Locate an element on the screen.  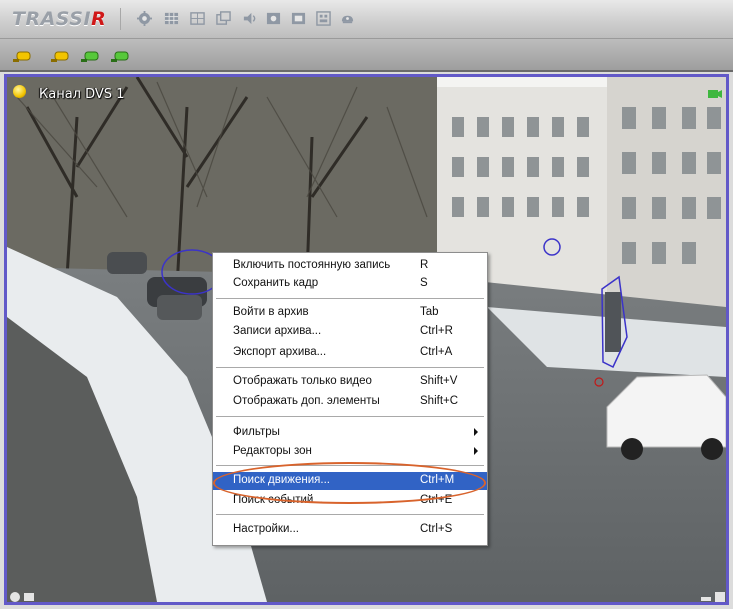
menu-item-save-frame: Сохранить кадр S is located at coordinates (350, 284).